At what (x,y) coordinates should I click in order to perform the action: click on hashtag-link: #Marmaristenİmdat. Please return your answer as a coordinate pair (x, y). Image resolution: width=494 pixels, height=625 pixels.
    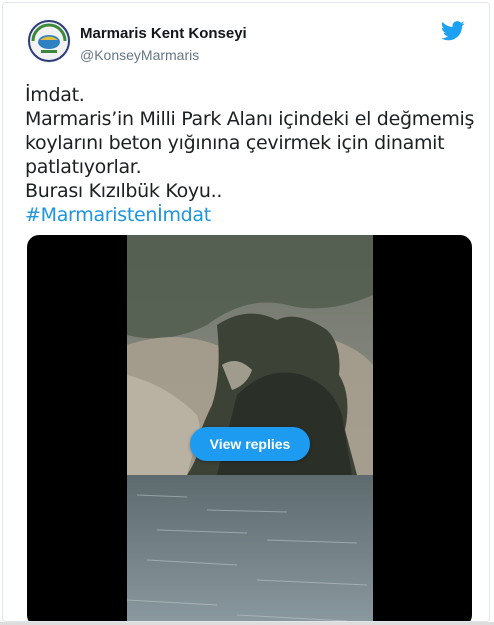
    Looking at the image, I should click on (250, 215).